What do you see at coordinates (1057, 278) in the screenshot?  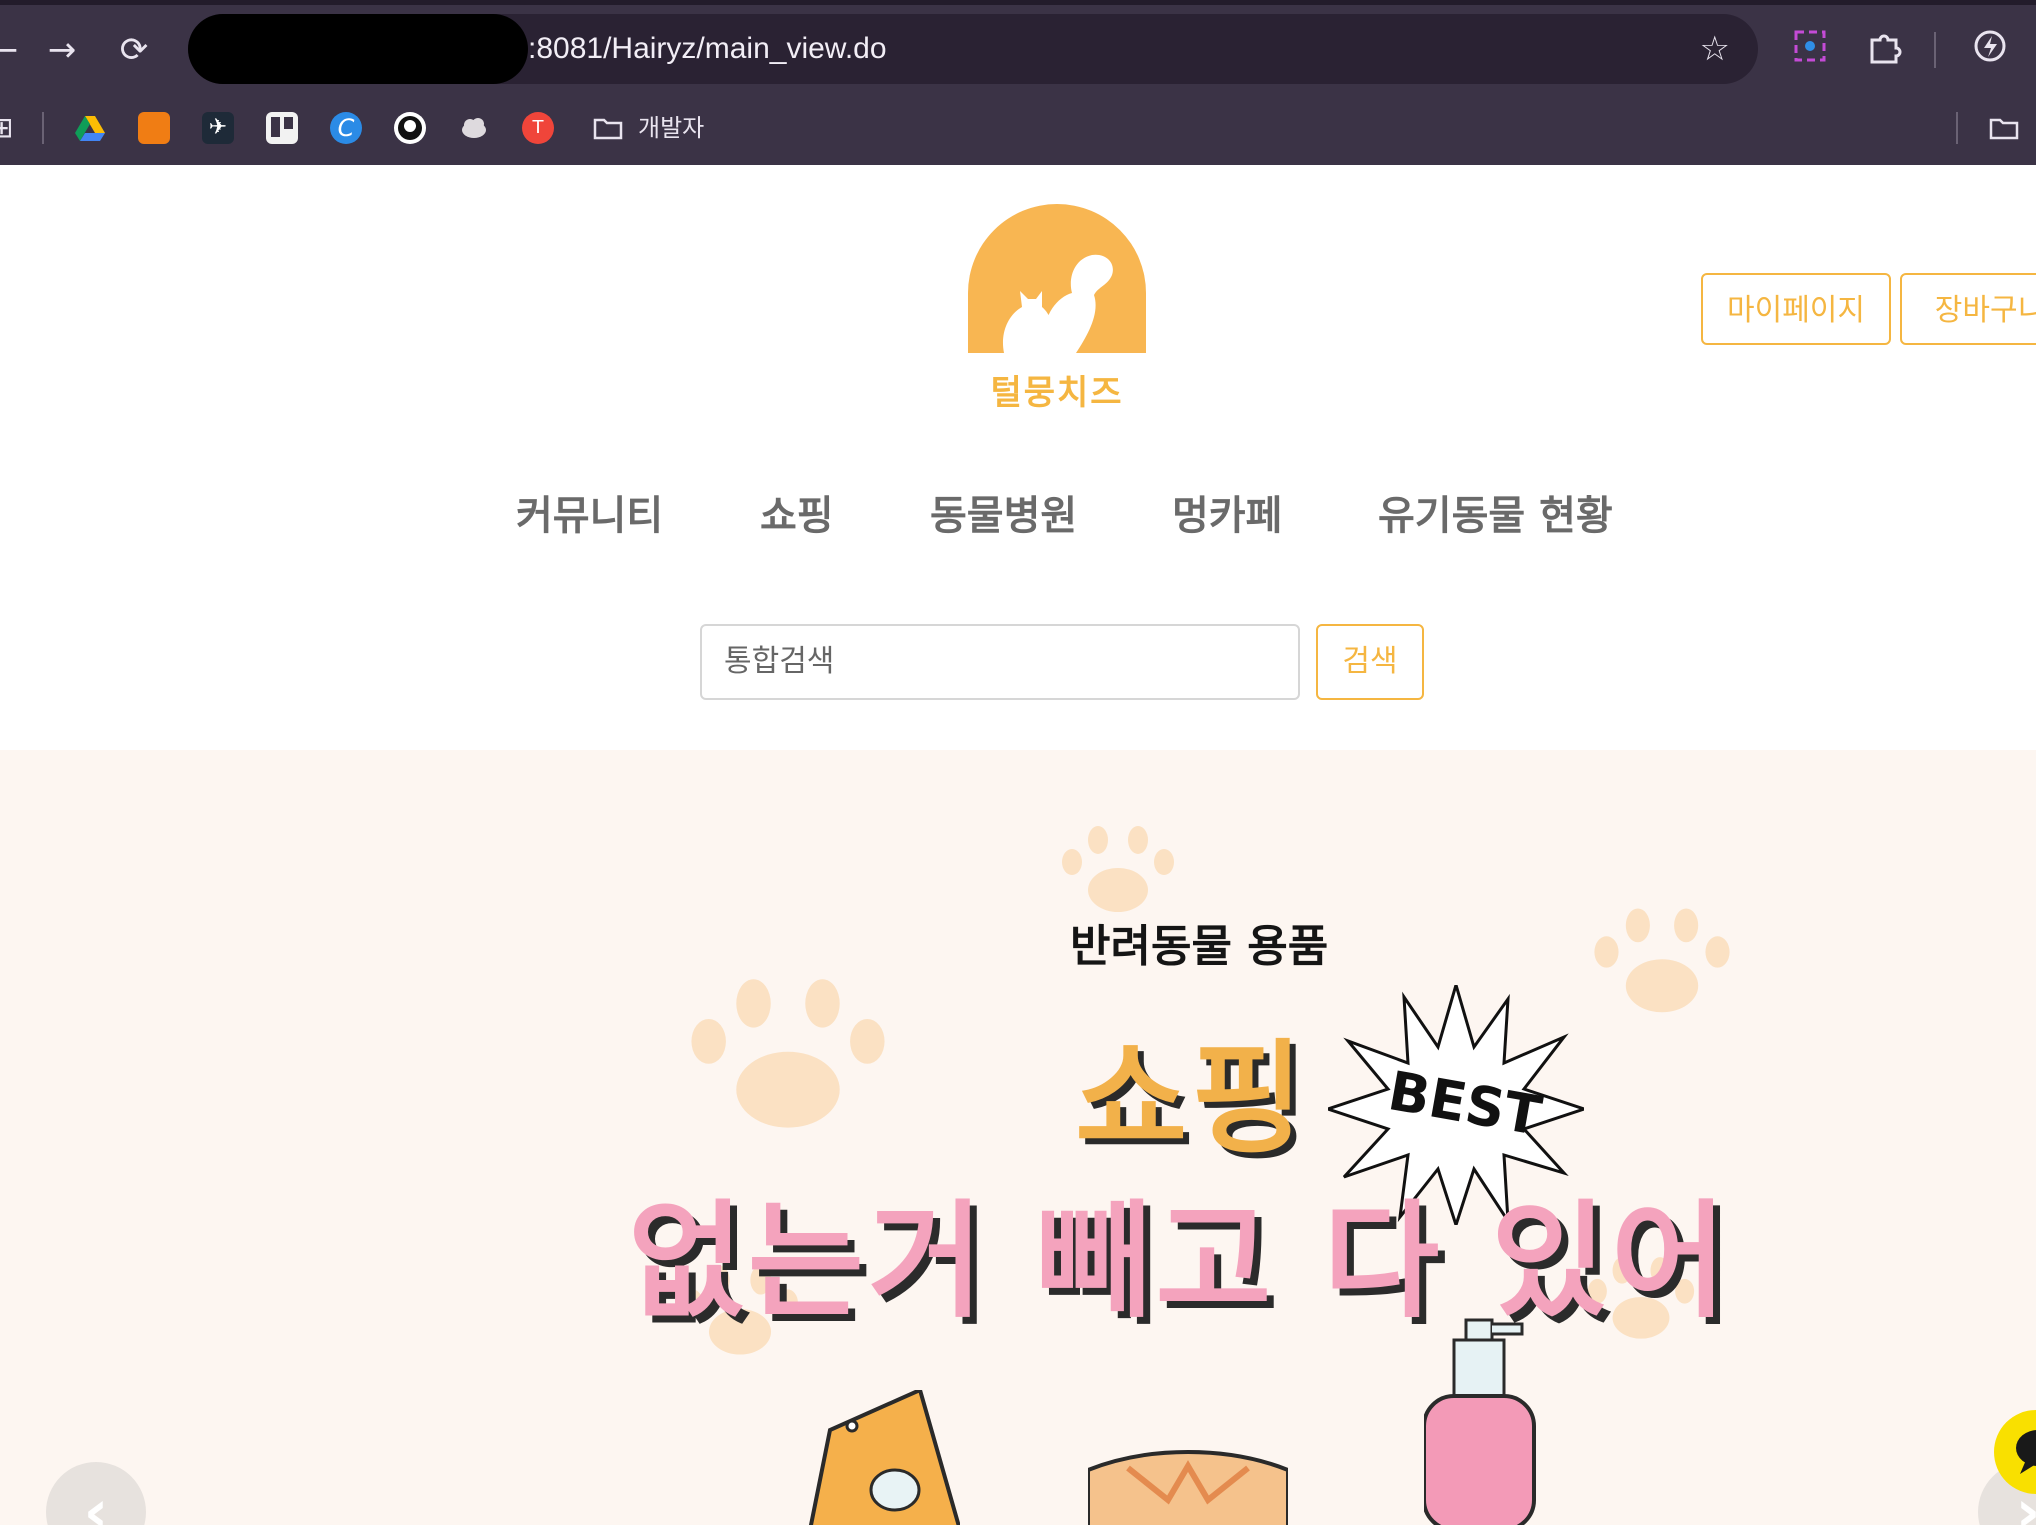 I see `brand-logo-icon` at bounding box center [1057, 278].